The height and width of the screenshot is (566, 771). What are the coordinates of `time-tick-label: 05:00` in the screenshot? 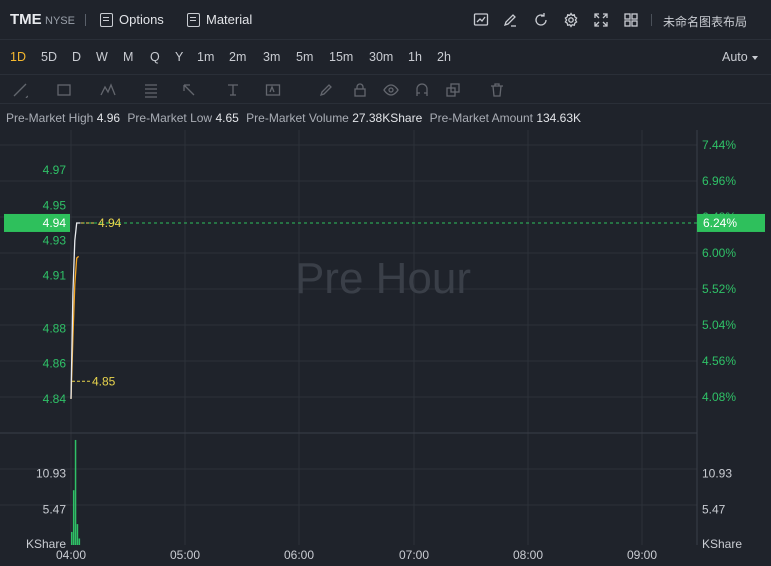 It's located at (185, 555).